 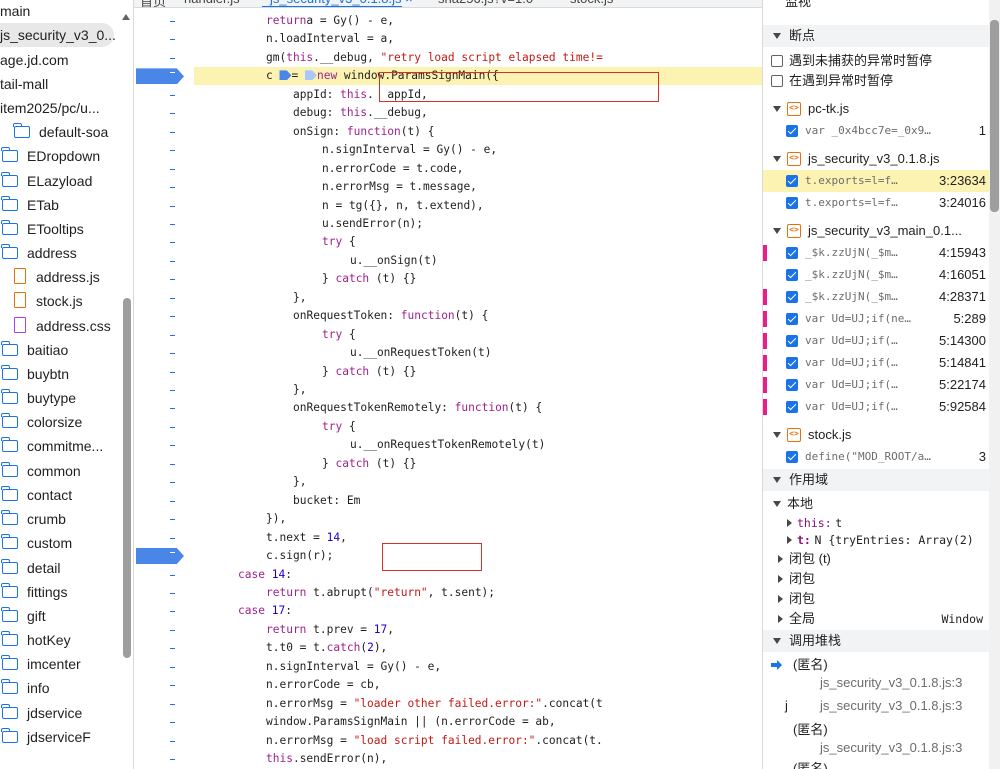 What do you see at coordinates (392, 169) in the screenshot?
I see `code-line: n.errorCode = t.code,` at bounding box center [392, 169].